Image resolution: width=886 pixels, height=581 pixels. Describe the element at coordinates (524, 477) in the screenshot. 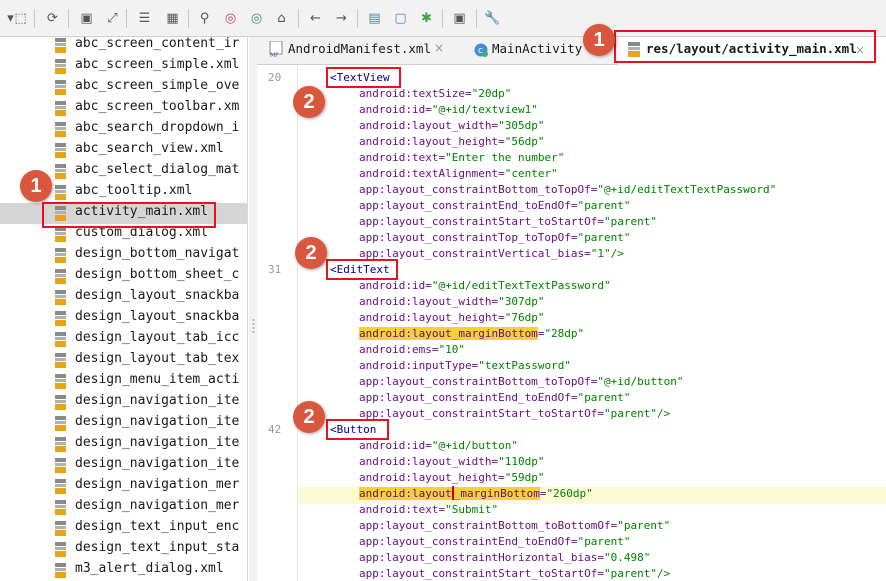

I see `xml-attribute-value: "59dp"` at that location.